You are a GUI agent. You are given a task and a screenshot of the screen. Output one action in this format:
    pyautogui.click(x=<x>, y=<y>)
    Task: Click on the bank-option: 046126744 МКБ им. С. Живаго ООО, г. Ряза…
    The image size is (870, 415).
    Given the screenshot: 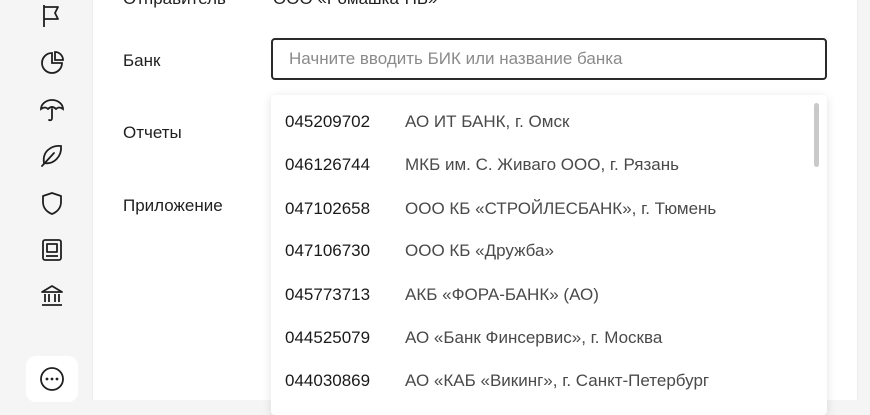 What is the action you would take?
    pyautogui.click(x=541, y=165)
    